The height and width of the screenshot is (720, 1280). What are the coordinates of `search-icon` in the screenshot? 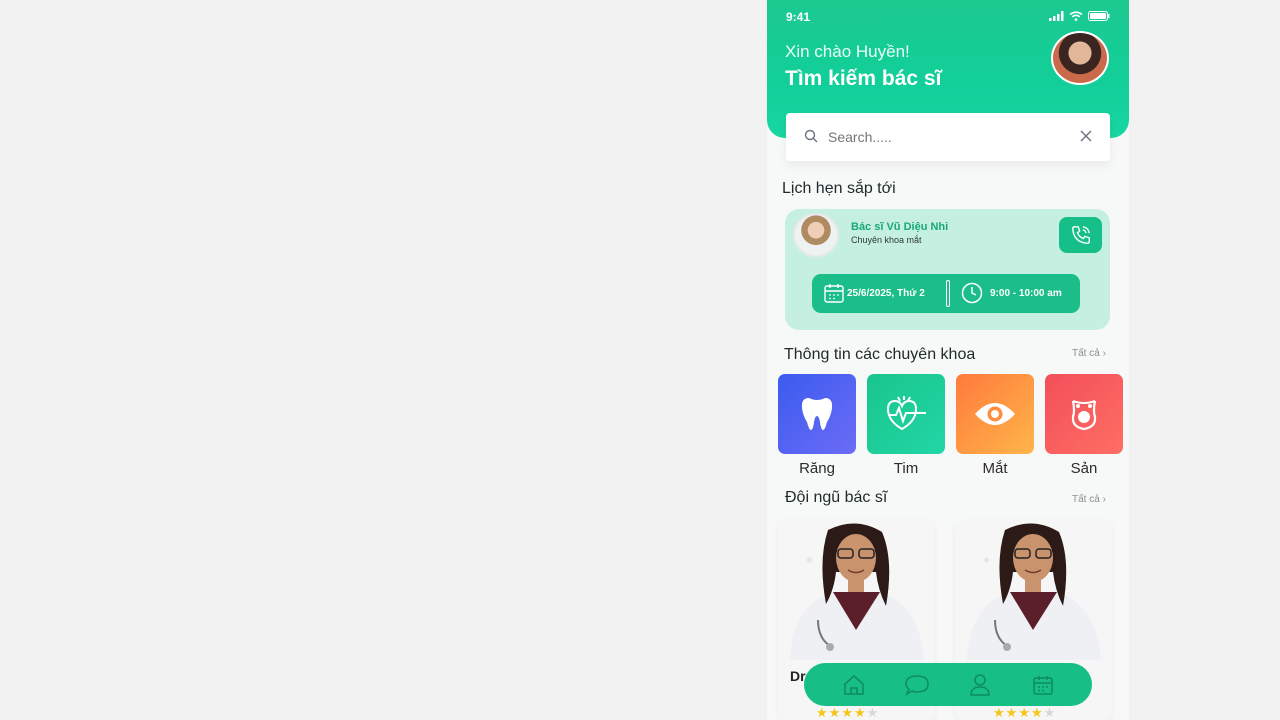 It's located at (811, 136).